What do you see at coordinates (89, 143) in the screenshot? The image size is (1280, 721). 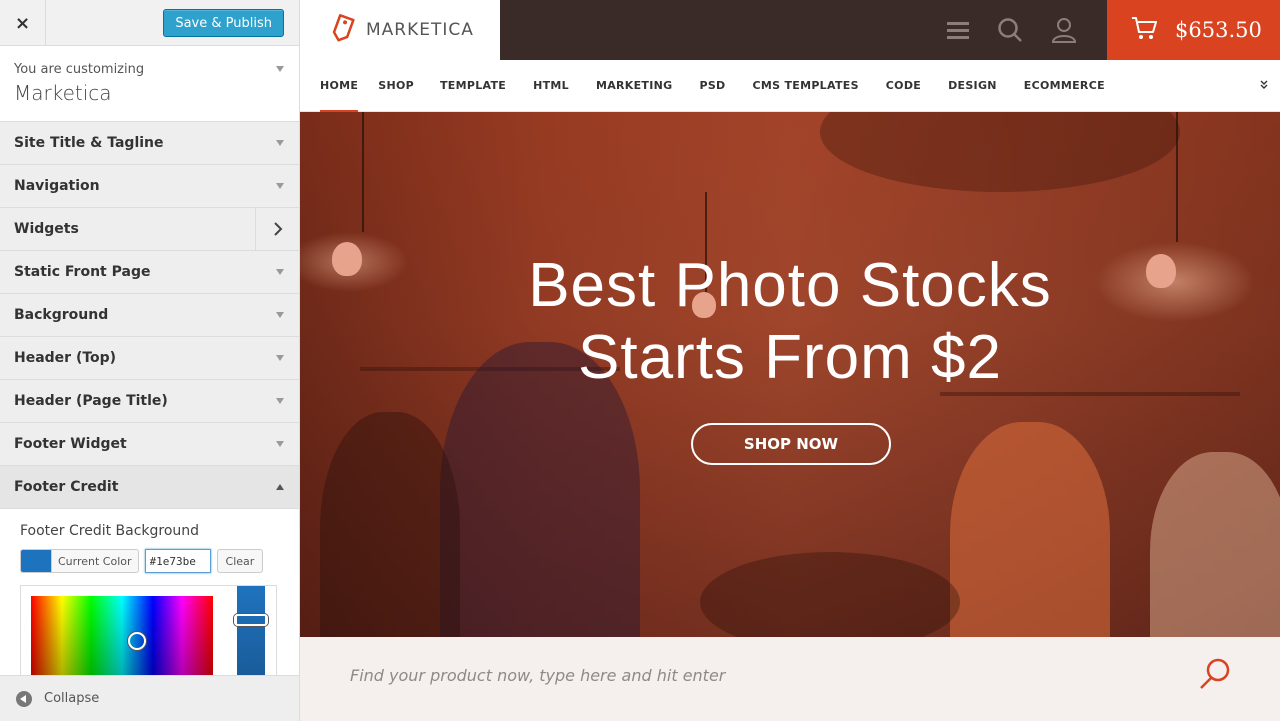 I see `section-label: Site Title & Tagline` at bounding box center [89, 143].